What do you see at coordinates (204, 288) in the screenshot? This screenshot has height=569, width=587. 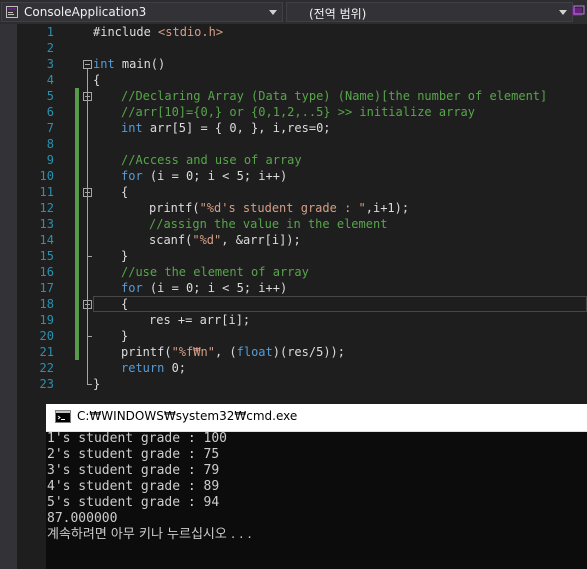 I see `code-line-17: for (i = 0; i < 5; i++)` at bounding box center [204, 288].